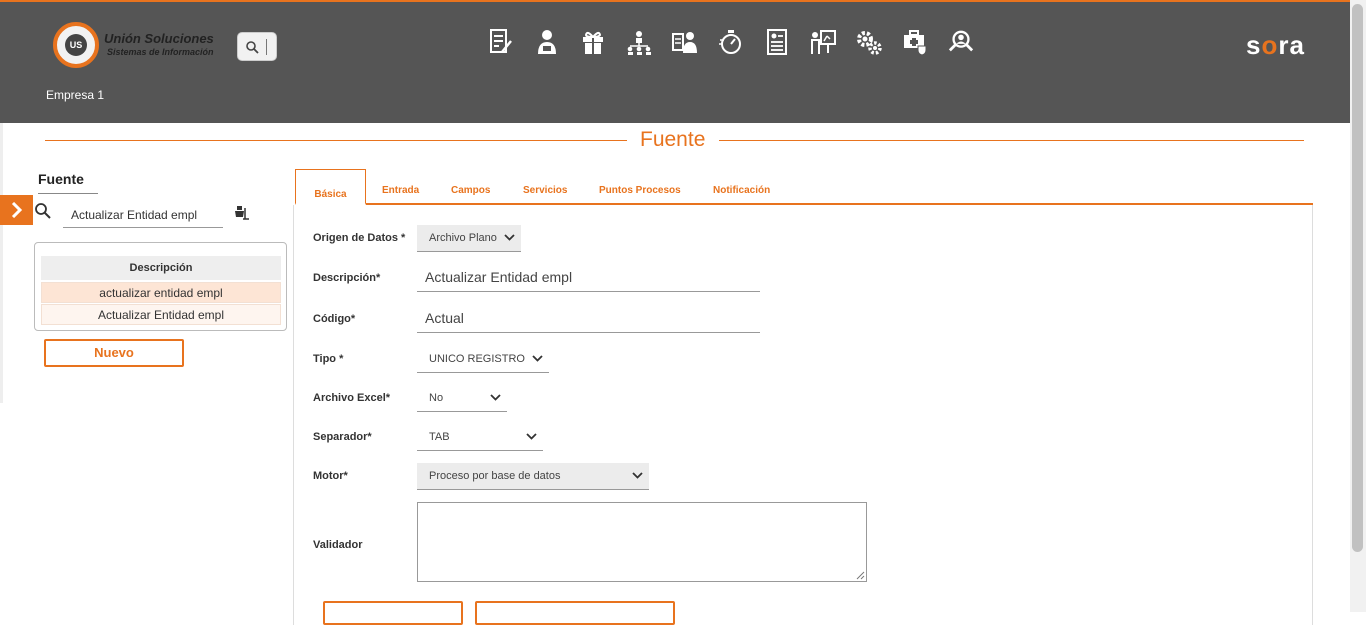 Image resolution: width=1366 pixels, height=625 pixels. Describe the element at coordinates (334, 319) in the screenshot. I see `codigo-label: Código*` at that location.